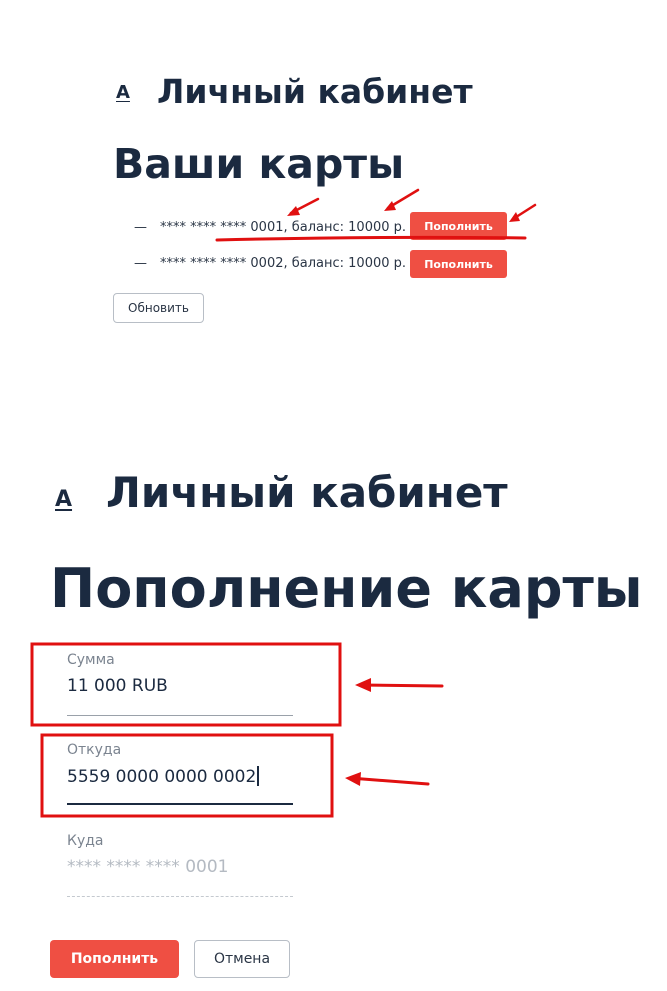 The width and height of the screenshot is (667, 991). What do you see at coordinates (259, 164) in the screenshot?
I see `page-title: Ваши карты` at bounding box center [259, 164].